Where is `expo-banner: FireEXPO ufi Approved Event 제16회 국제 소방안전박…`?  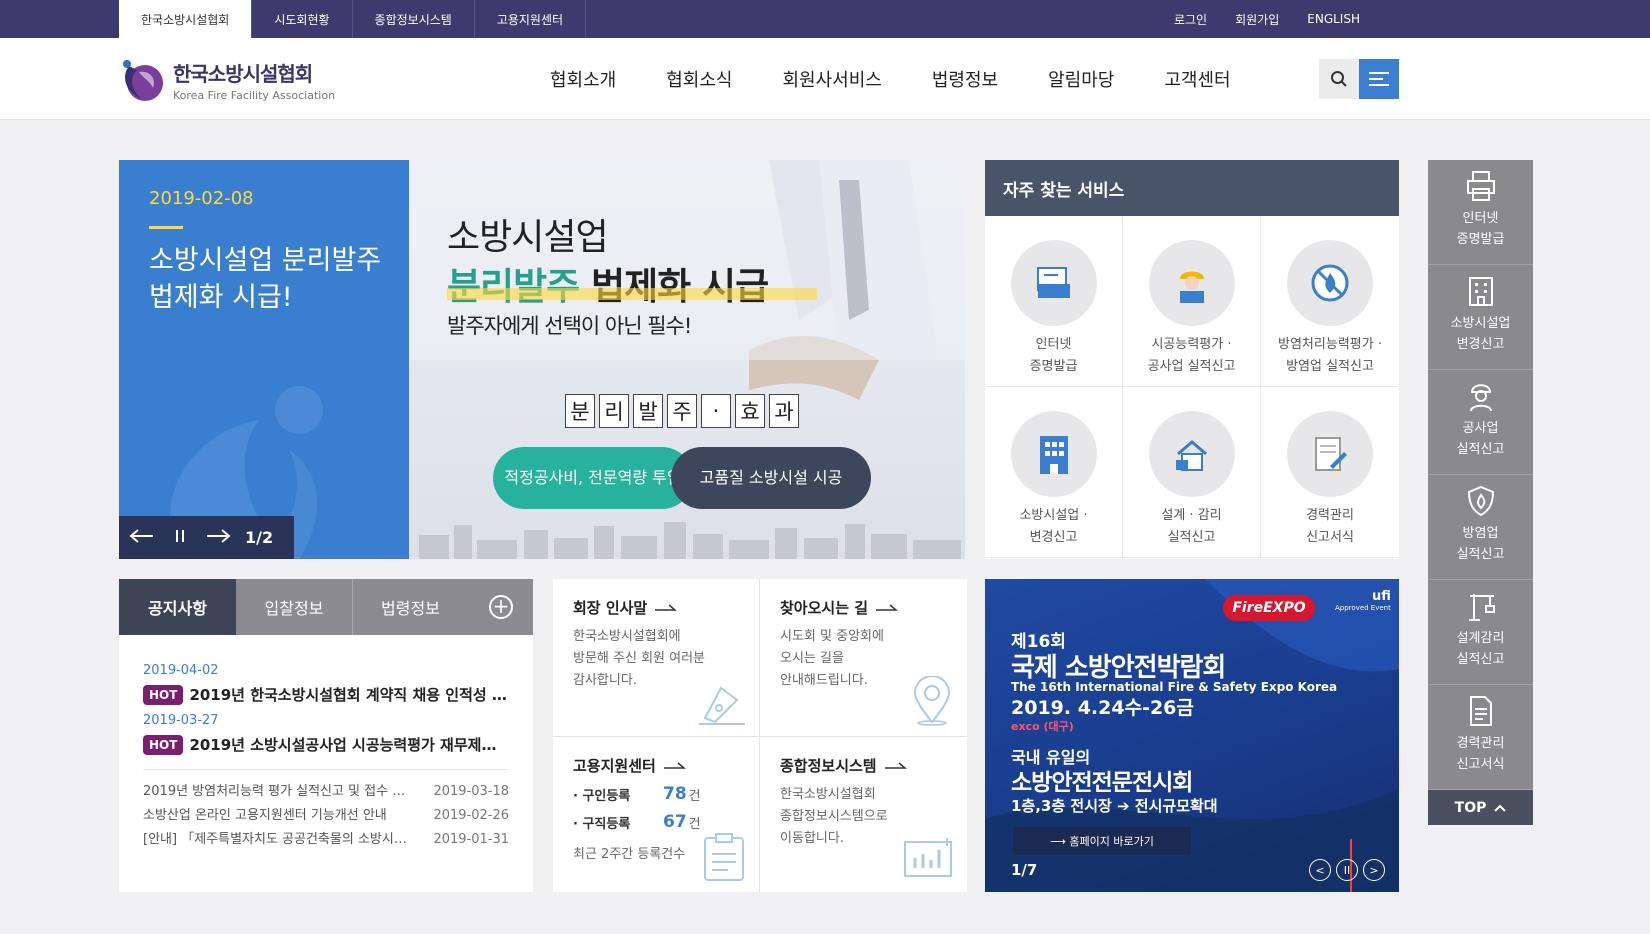 expo-banner: FireEXPO ufi Approved Event 제16회 국제 소방안전박… is located at coordinates (1192, 735).